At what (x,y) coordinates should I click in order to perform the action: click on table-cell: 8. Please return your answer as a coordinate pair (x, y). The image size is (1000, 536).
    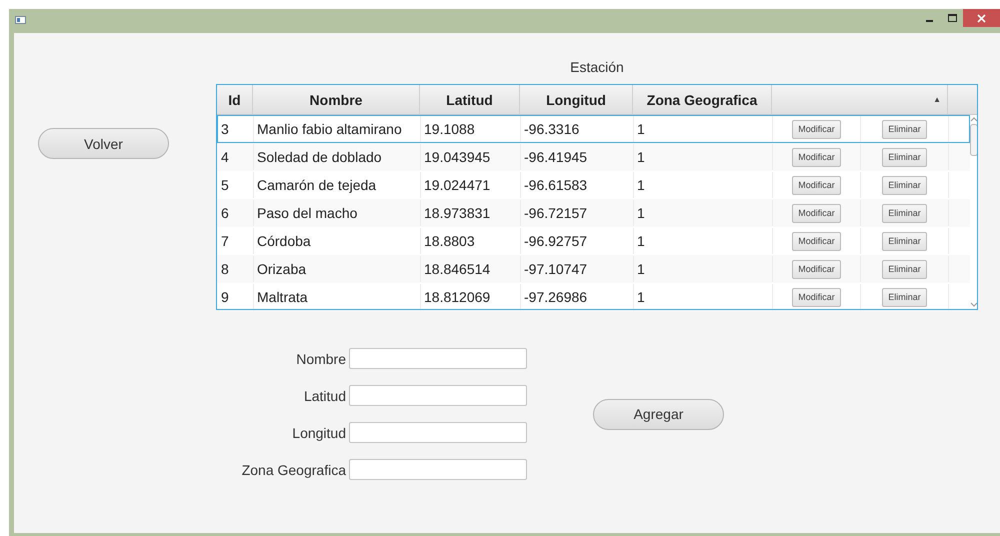
    Looking at the image, I should click on (236, 269).